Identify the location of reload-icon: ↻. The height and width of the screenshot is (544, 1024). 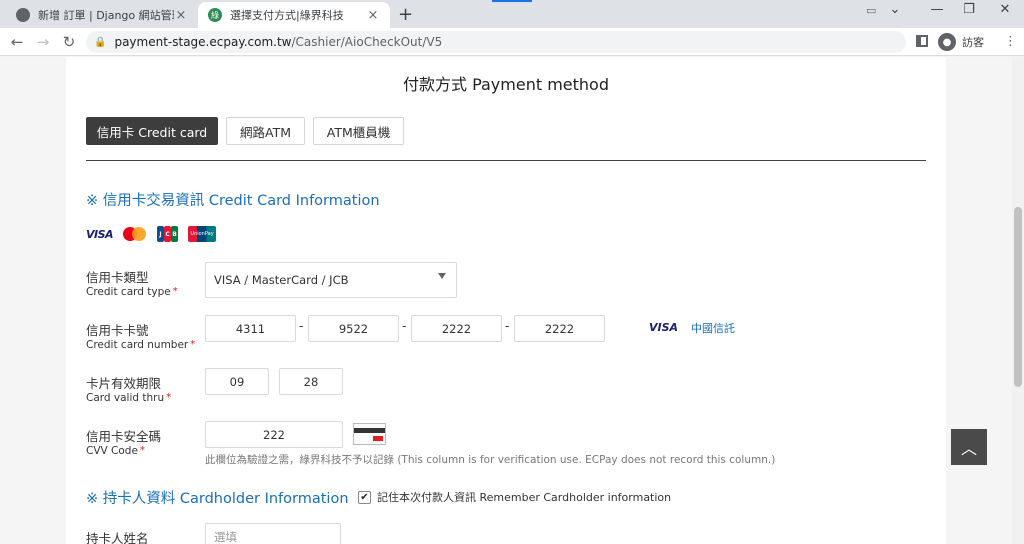
(69, 42).